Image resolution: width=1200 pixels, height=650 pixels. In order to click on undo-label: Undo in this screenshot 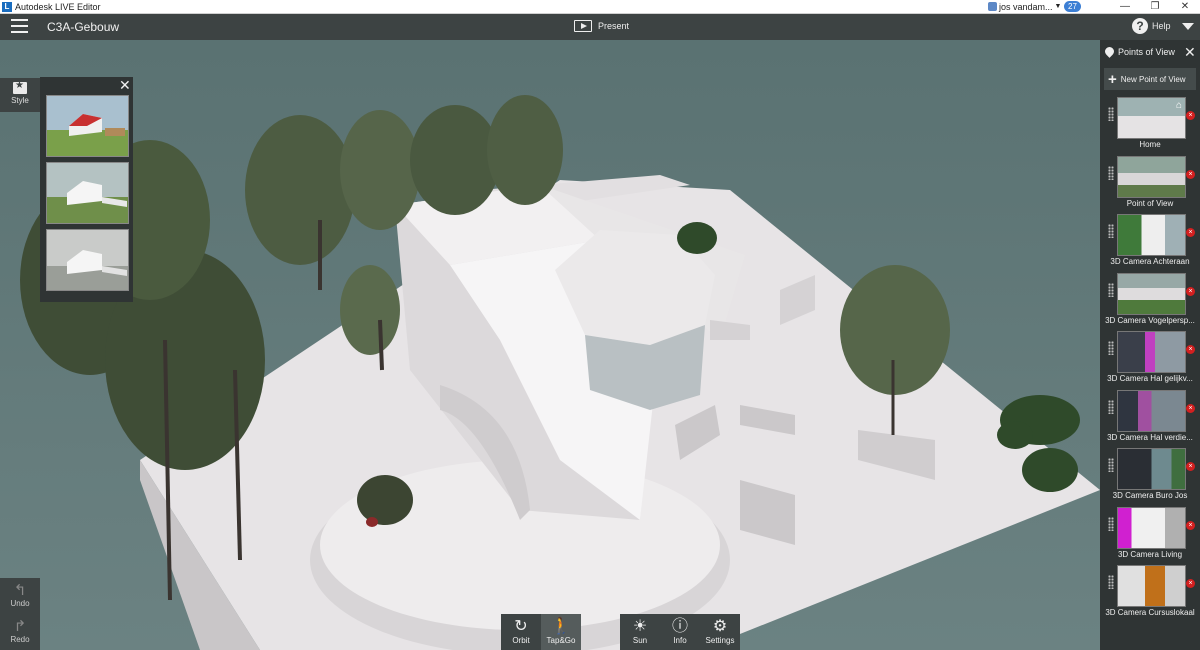, I will do `click(20, 603)`.